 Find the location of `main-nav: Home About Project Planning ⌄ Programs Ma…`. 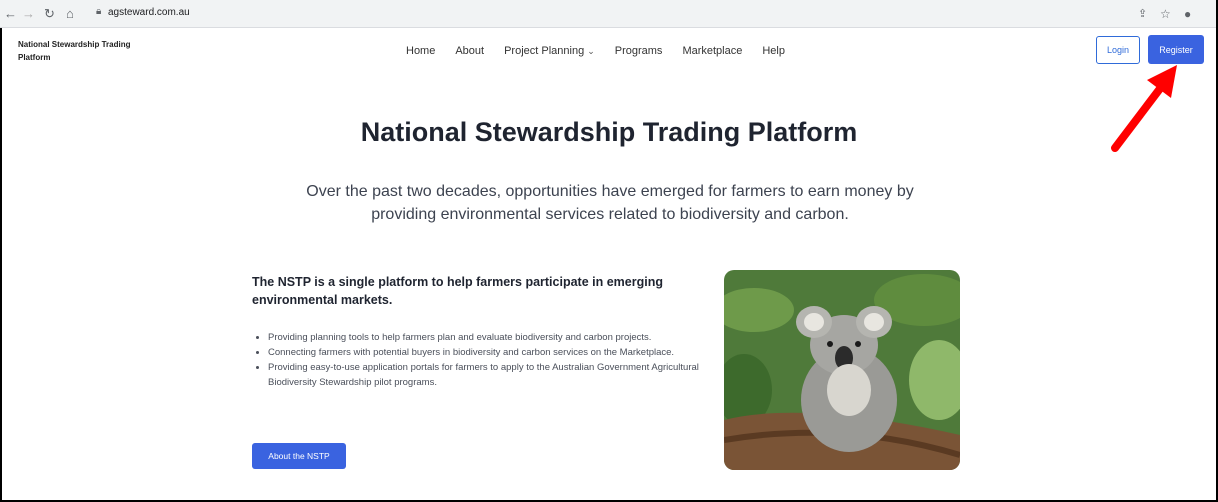

main-nav: Home About Project Planning ⌄ Programs Ma… is located at coordinates (605, 51).